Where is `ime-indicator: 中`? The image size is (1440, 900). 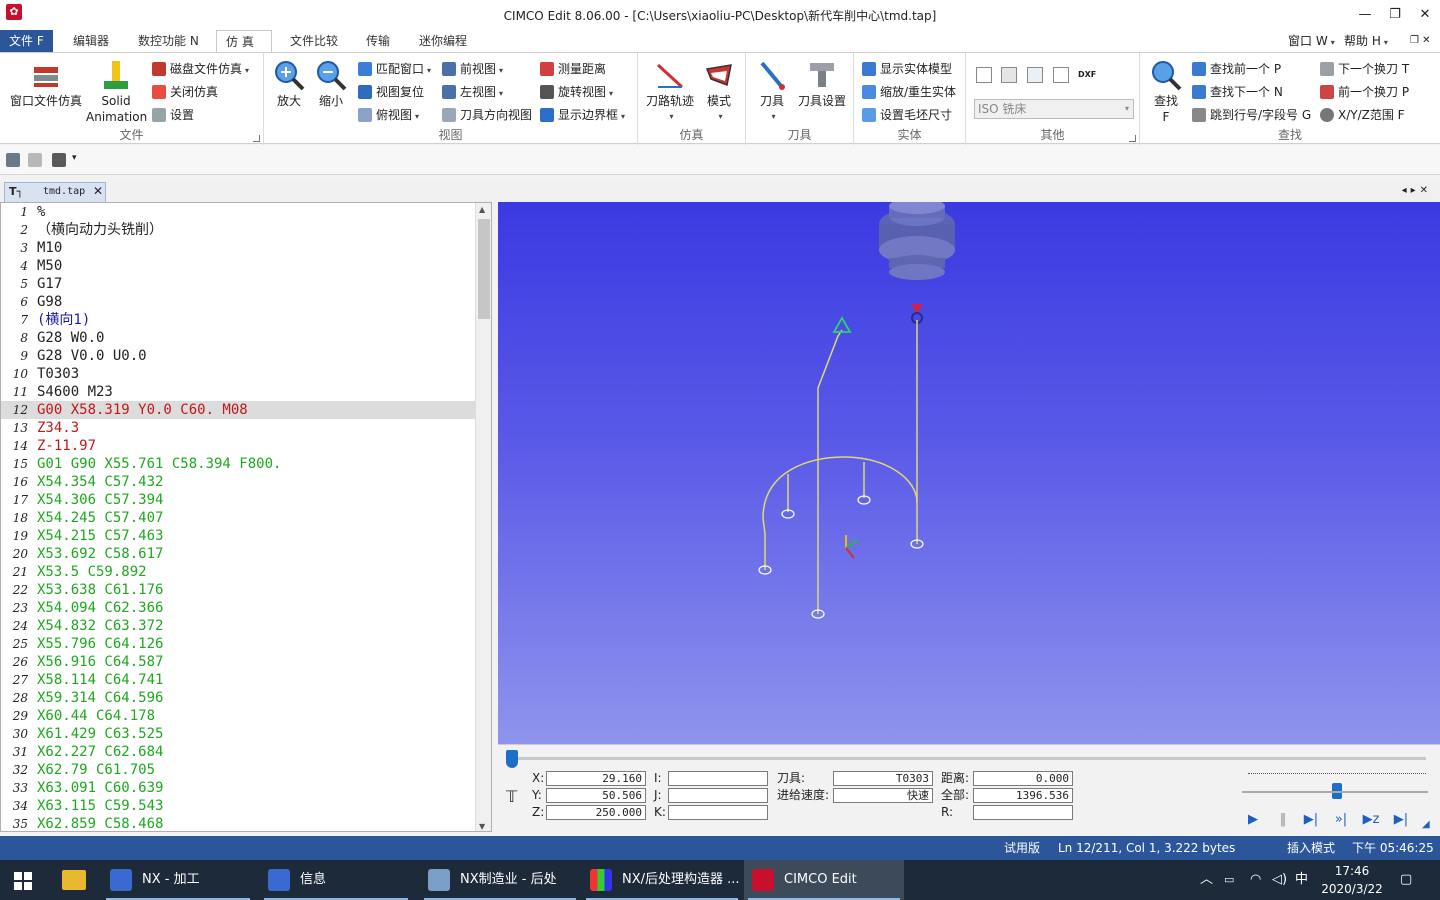 ime-indicator: 中 is located at coordinates (1301, 880).